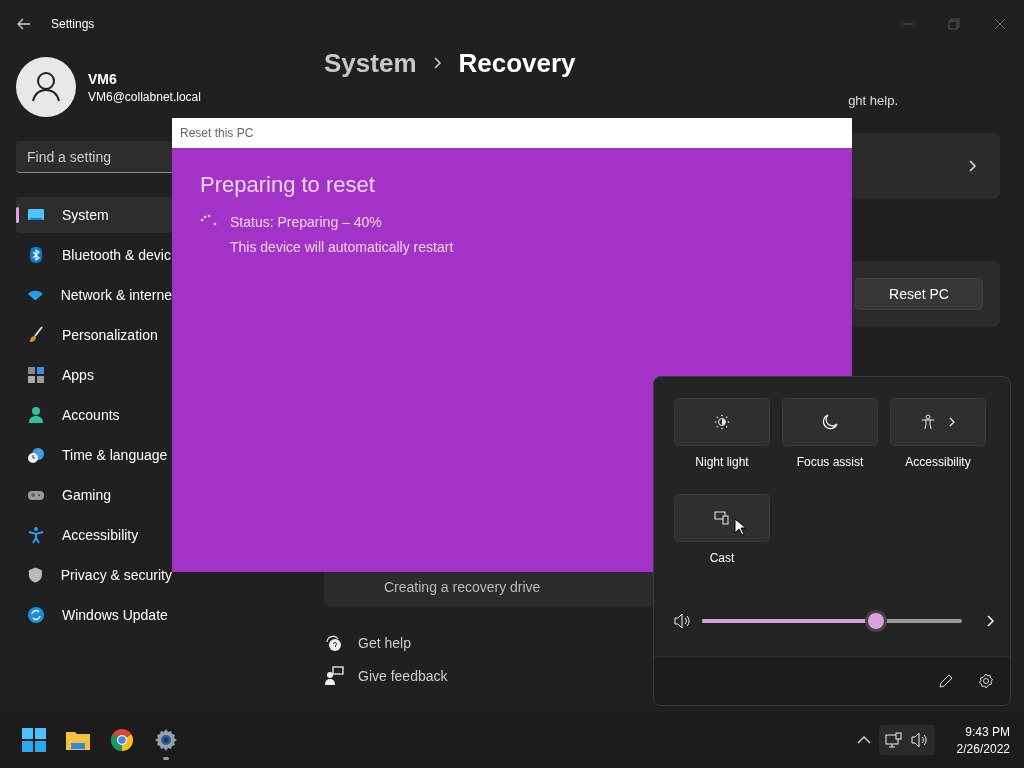 This screenshot has height=768, width=1024. What do you see at coordinates (94, 455) in the screenshot?
I see `sidebar-item: Time & language` at bounding box center [94, 455].